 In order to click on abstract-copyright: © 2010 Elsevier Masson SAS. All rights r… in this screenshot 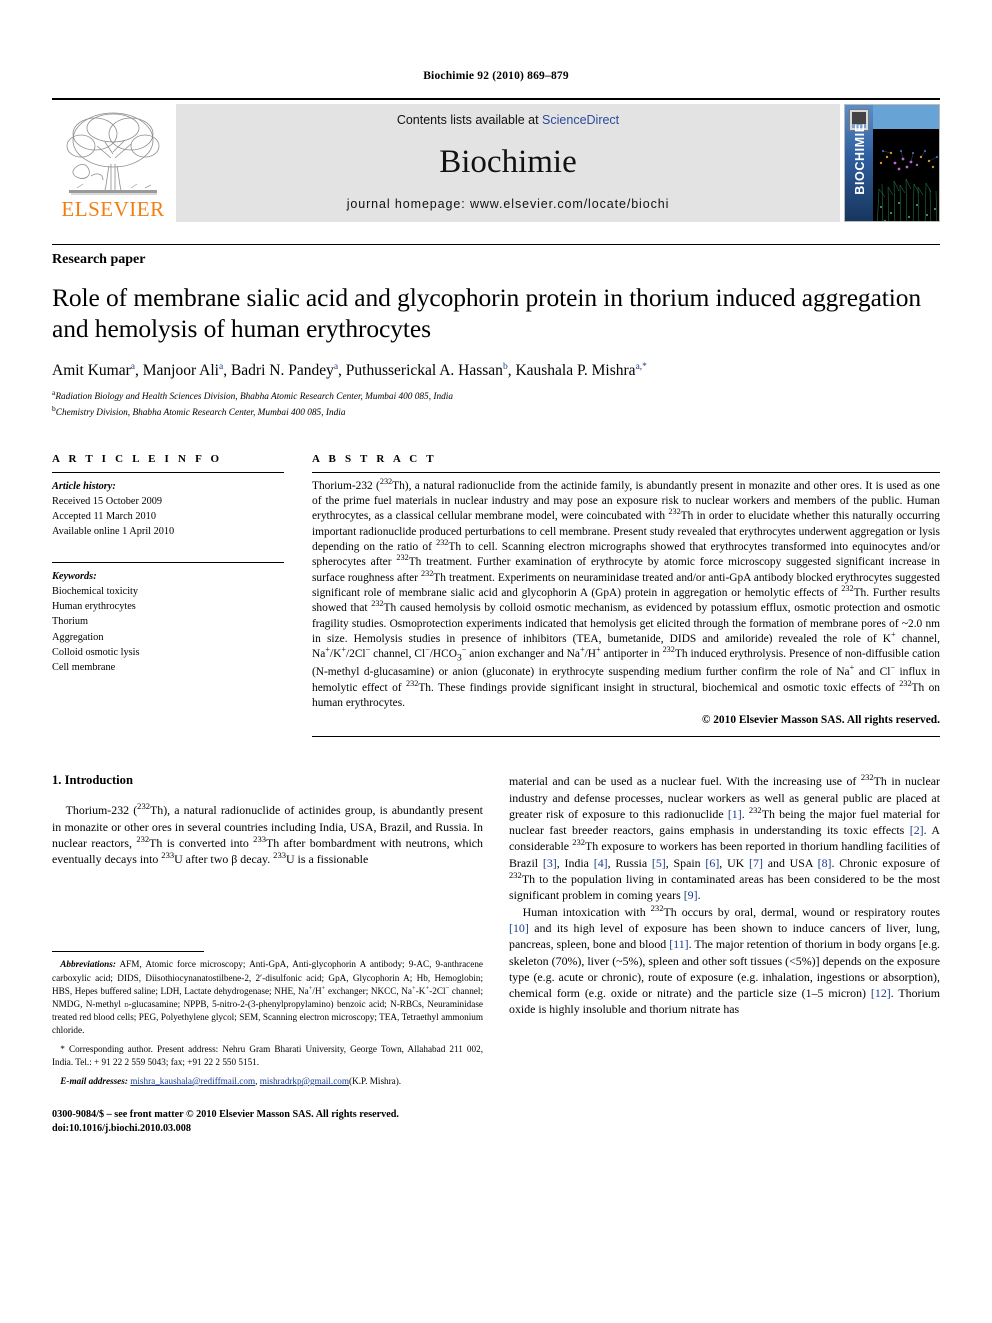, I will do `click(820, 720)`.